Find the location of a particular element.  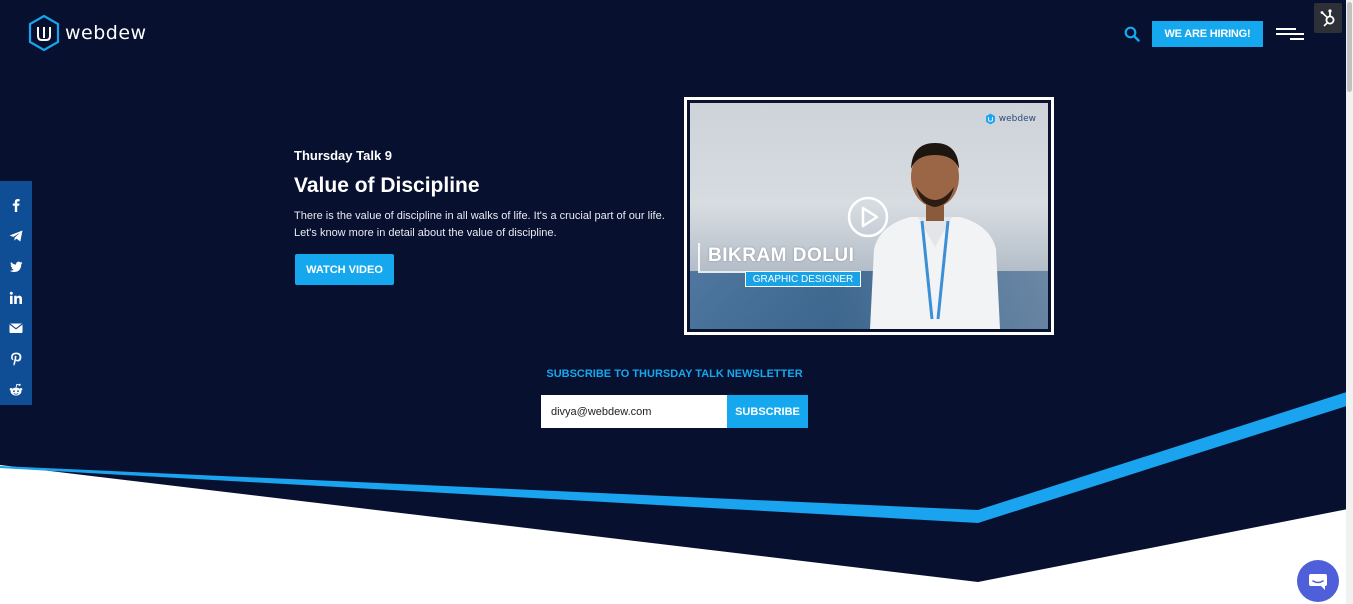

email-icon is located at coordinates (16, 328).